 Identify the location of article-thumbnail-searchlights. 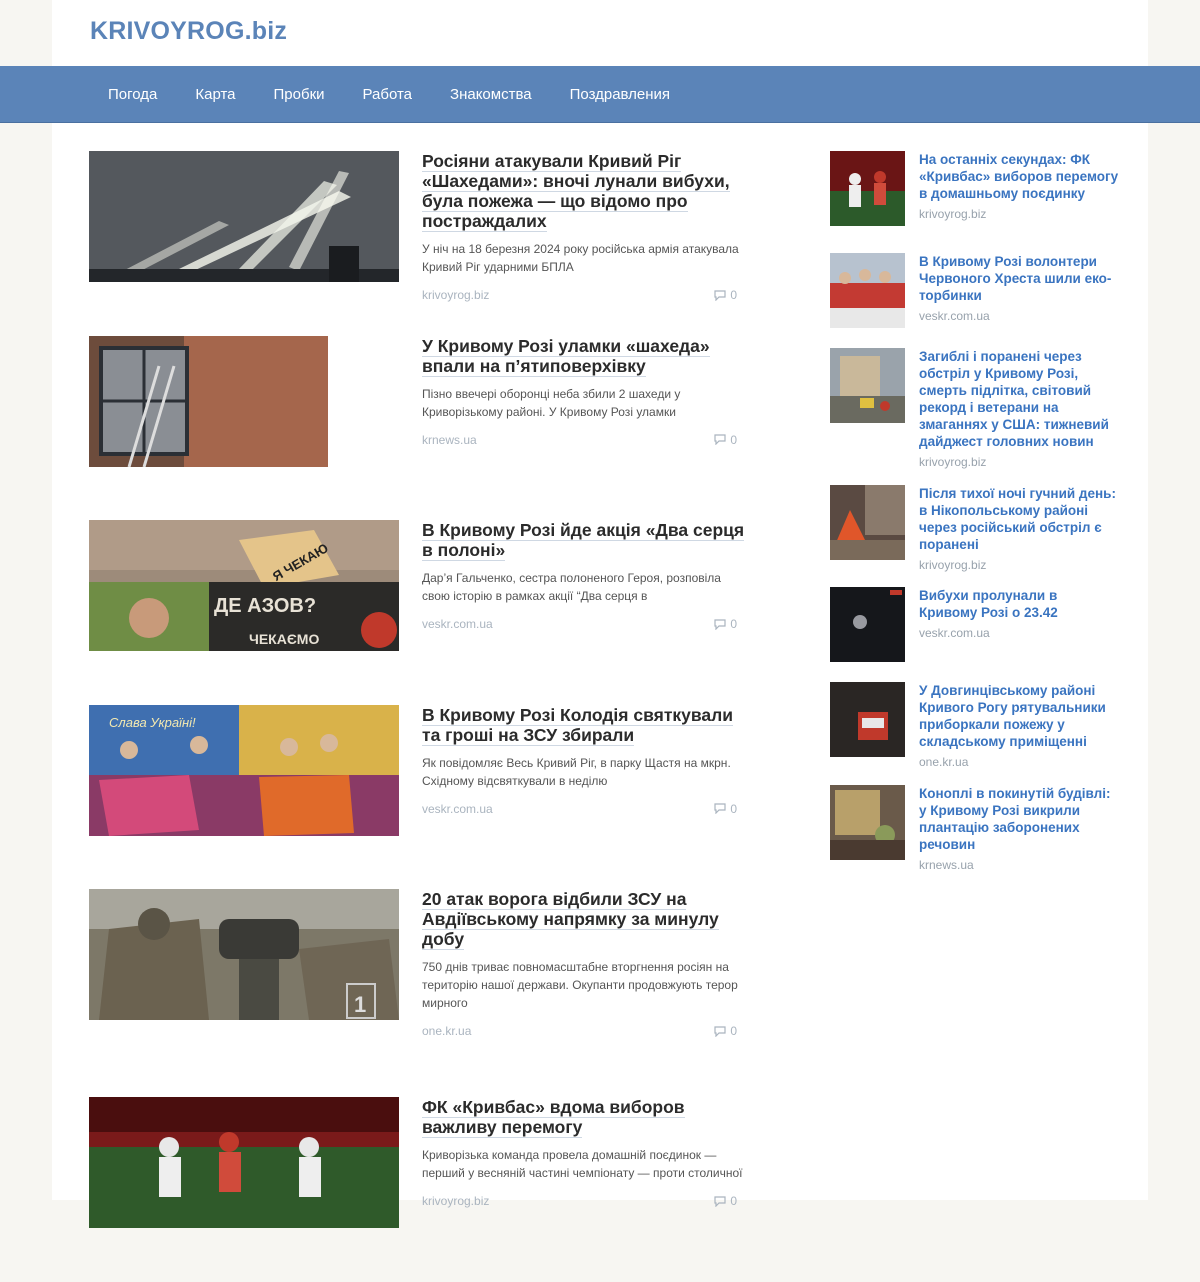
(244, 216).